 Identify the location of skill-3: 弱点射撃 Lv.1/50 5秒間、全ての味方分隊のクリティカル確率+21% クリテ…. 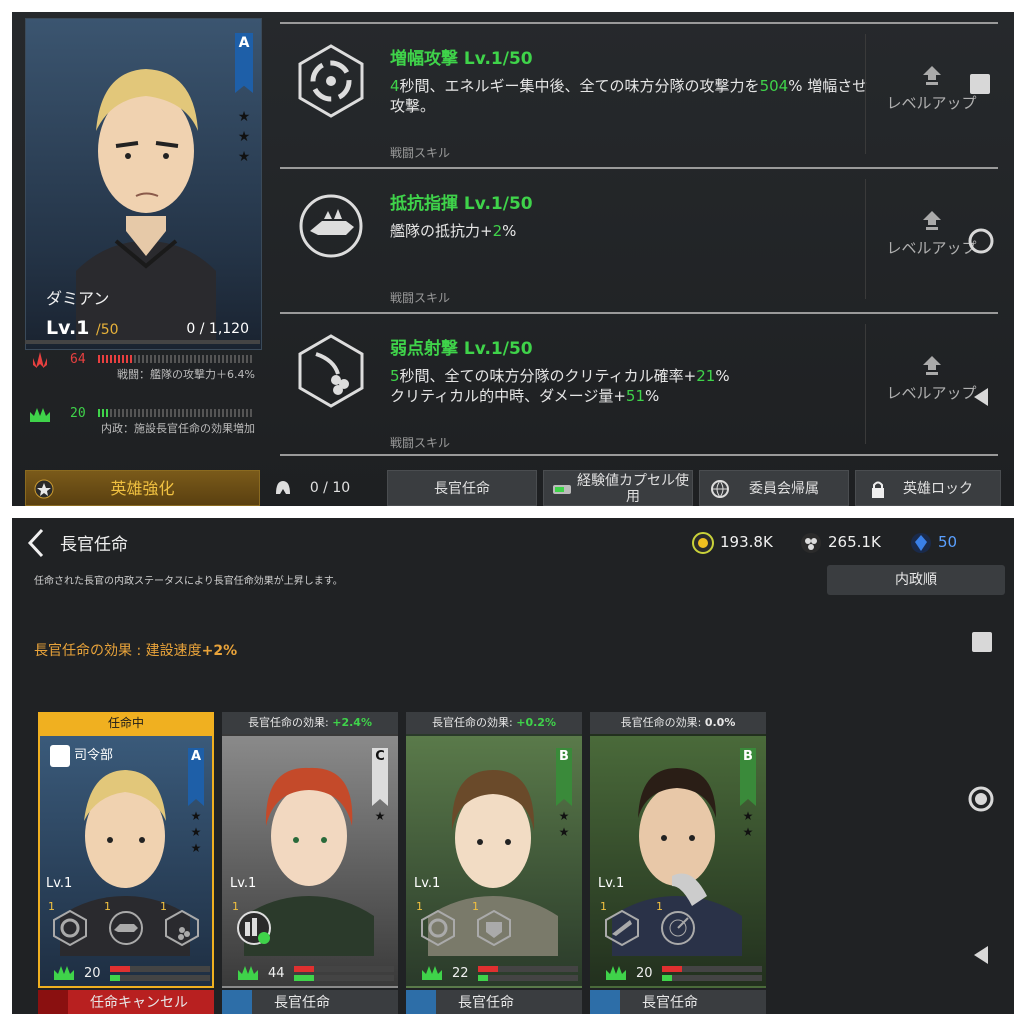
(639, 384).